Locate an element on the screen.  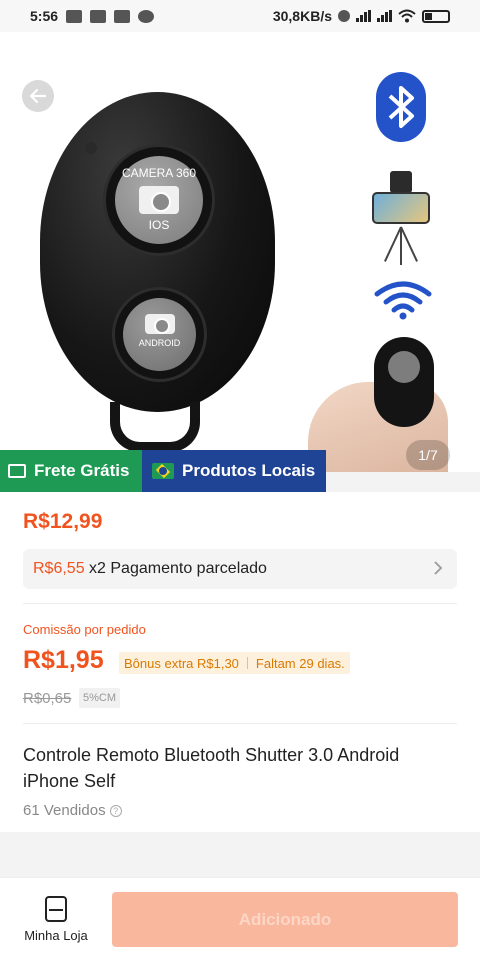
question-icon: ? is located at coordinates (115, 810).